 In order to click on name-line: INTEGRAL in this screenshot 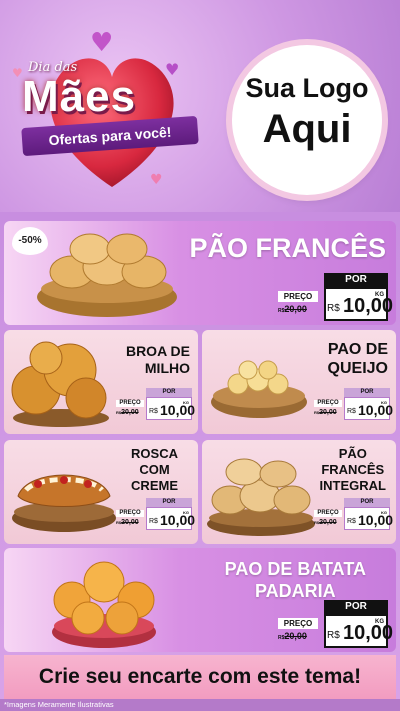, I will do `click(352, 485)`.